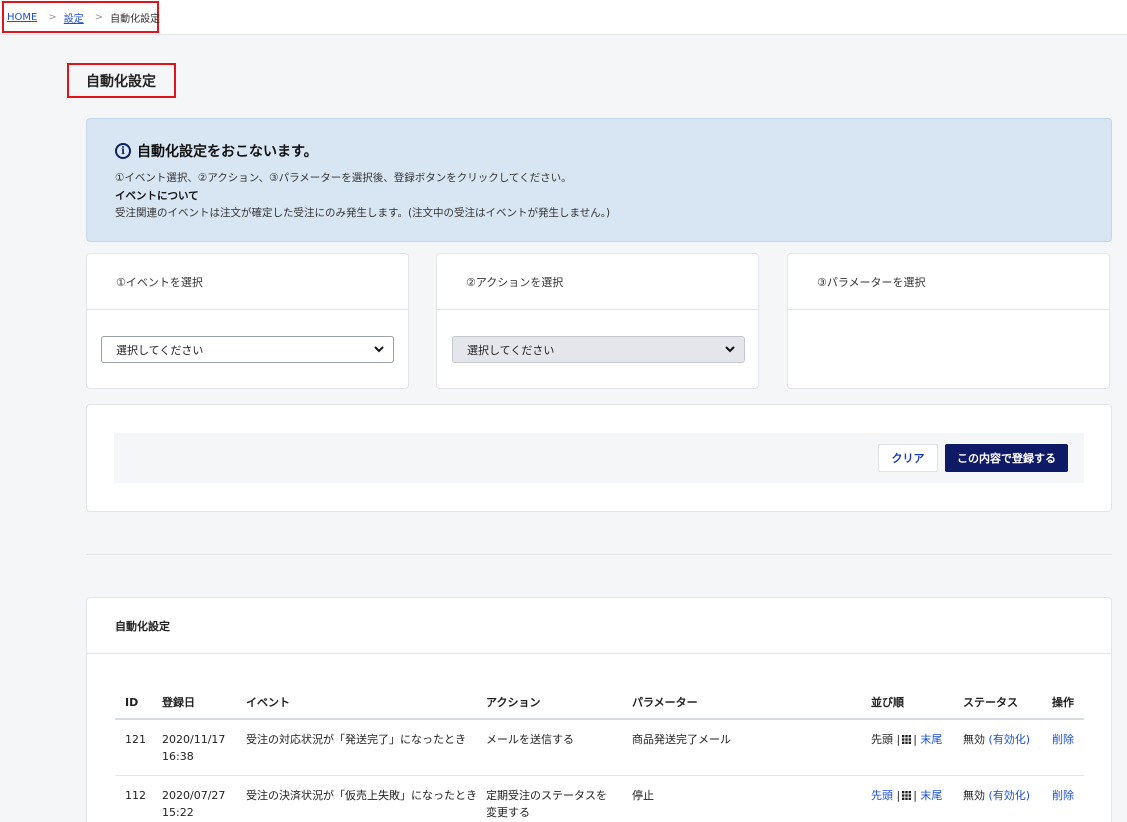 This screenshot has width=1127, height=822. What do you see at coordinates (882, 739) in the screenshot?
I see `order-first-text: 先頭` at bounding box center [882, 739].